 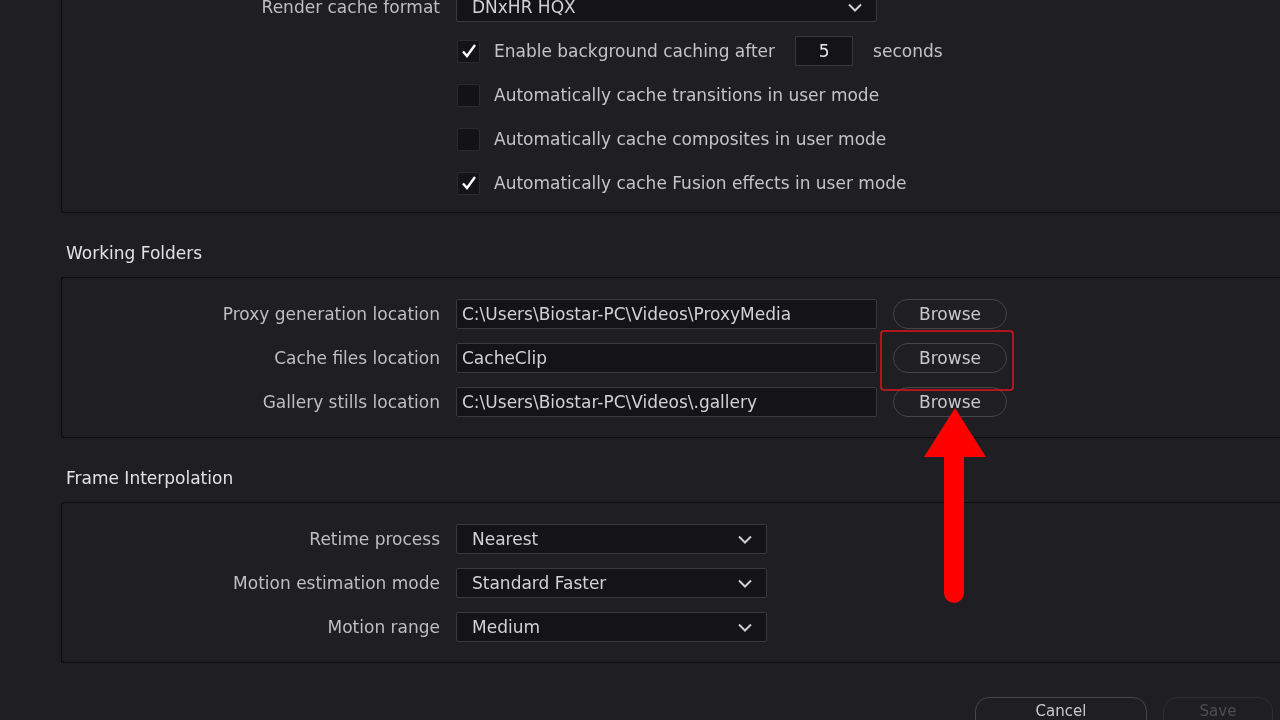 What do you see at coordinates (666, 314) in the screenshot?
I see `path-field: C:\Users\Biostar-PC\Videos\ProxyMedia` at bounding box center [666, 314].